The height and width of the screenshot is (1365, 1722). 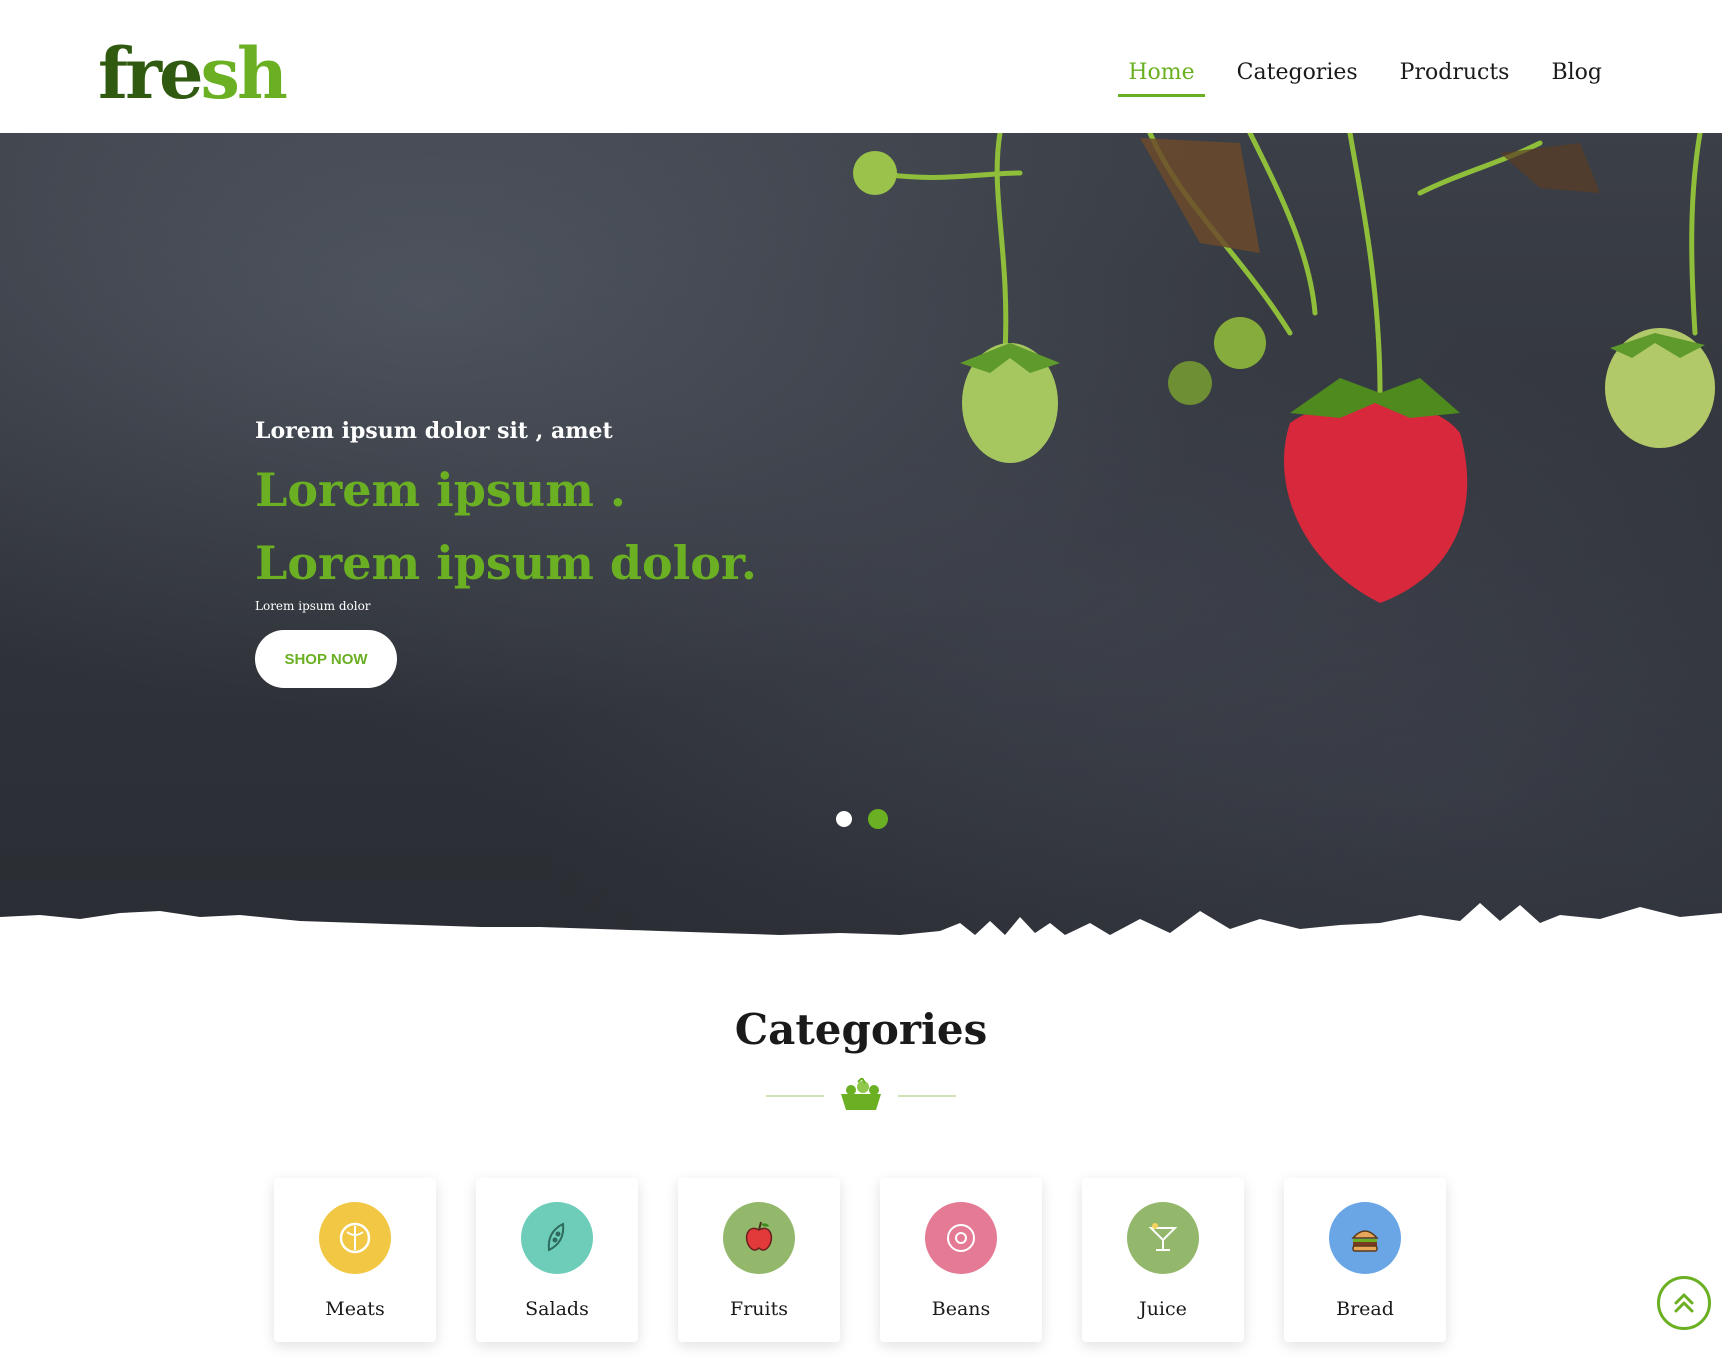 I want to click on hero-subtitle: Lorem ipsum dolor sit , amet, so click(x=434, y=431).